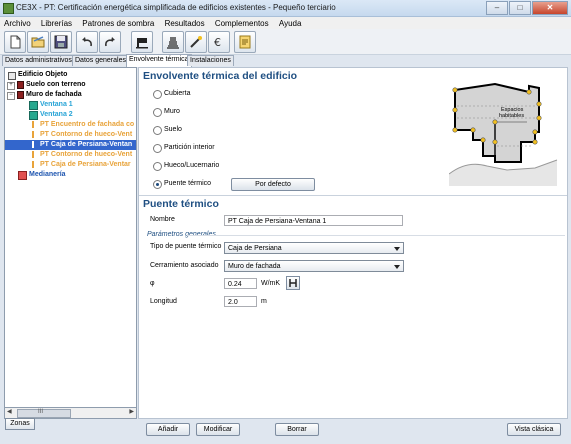 The image size is (571, 444). I want to click on menu-resultados: Resultados, so click(185, 23).